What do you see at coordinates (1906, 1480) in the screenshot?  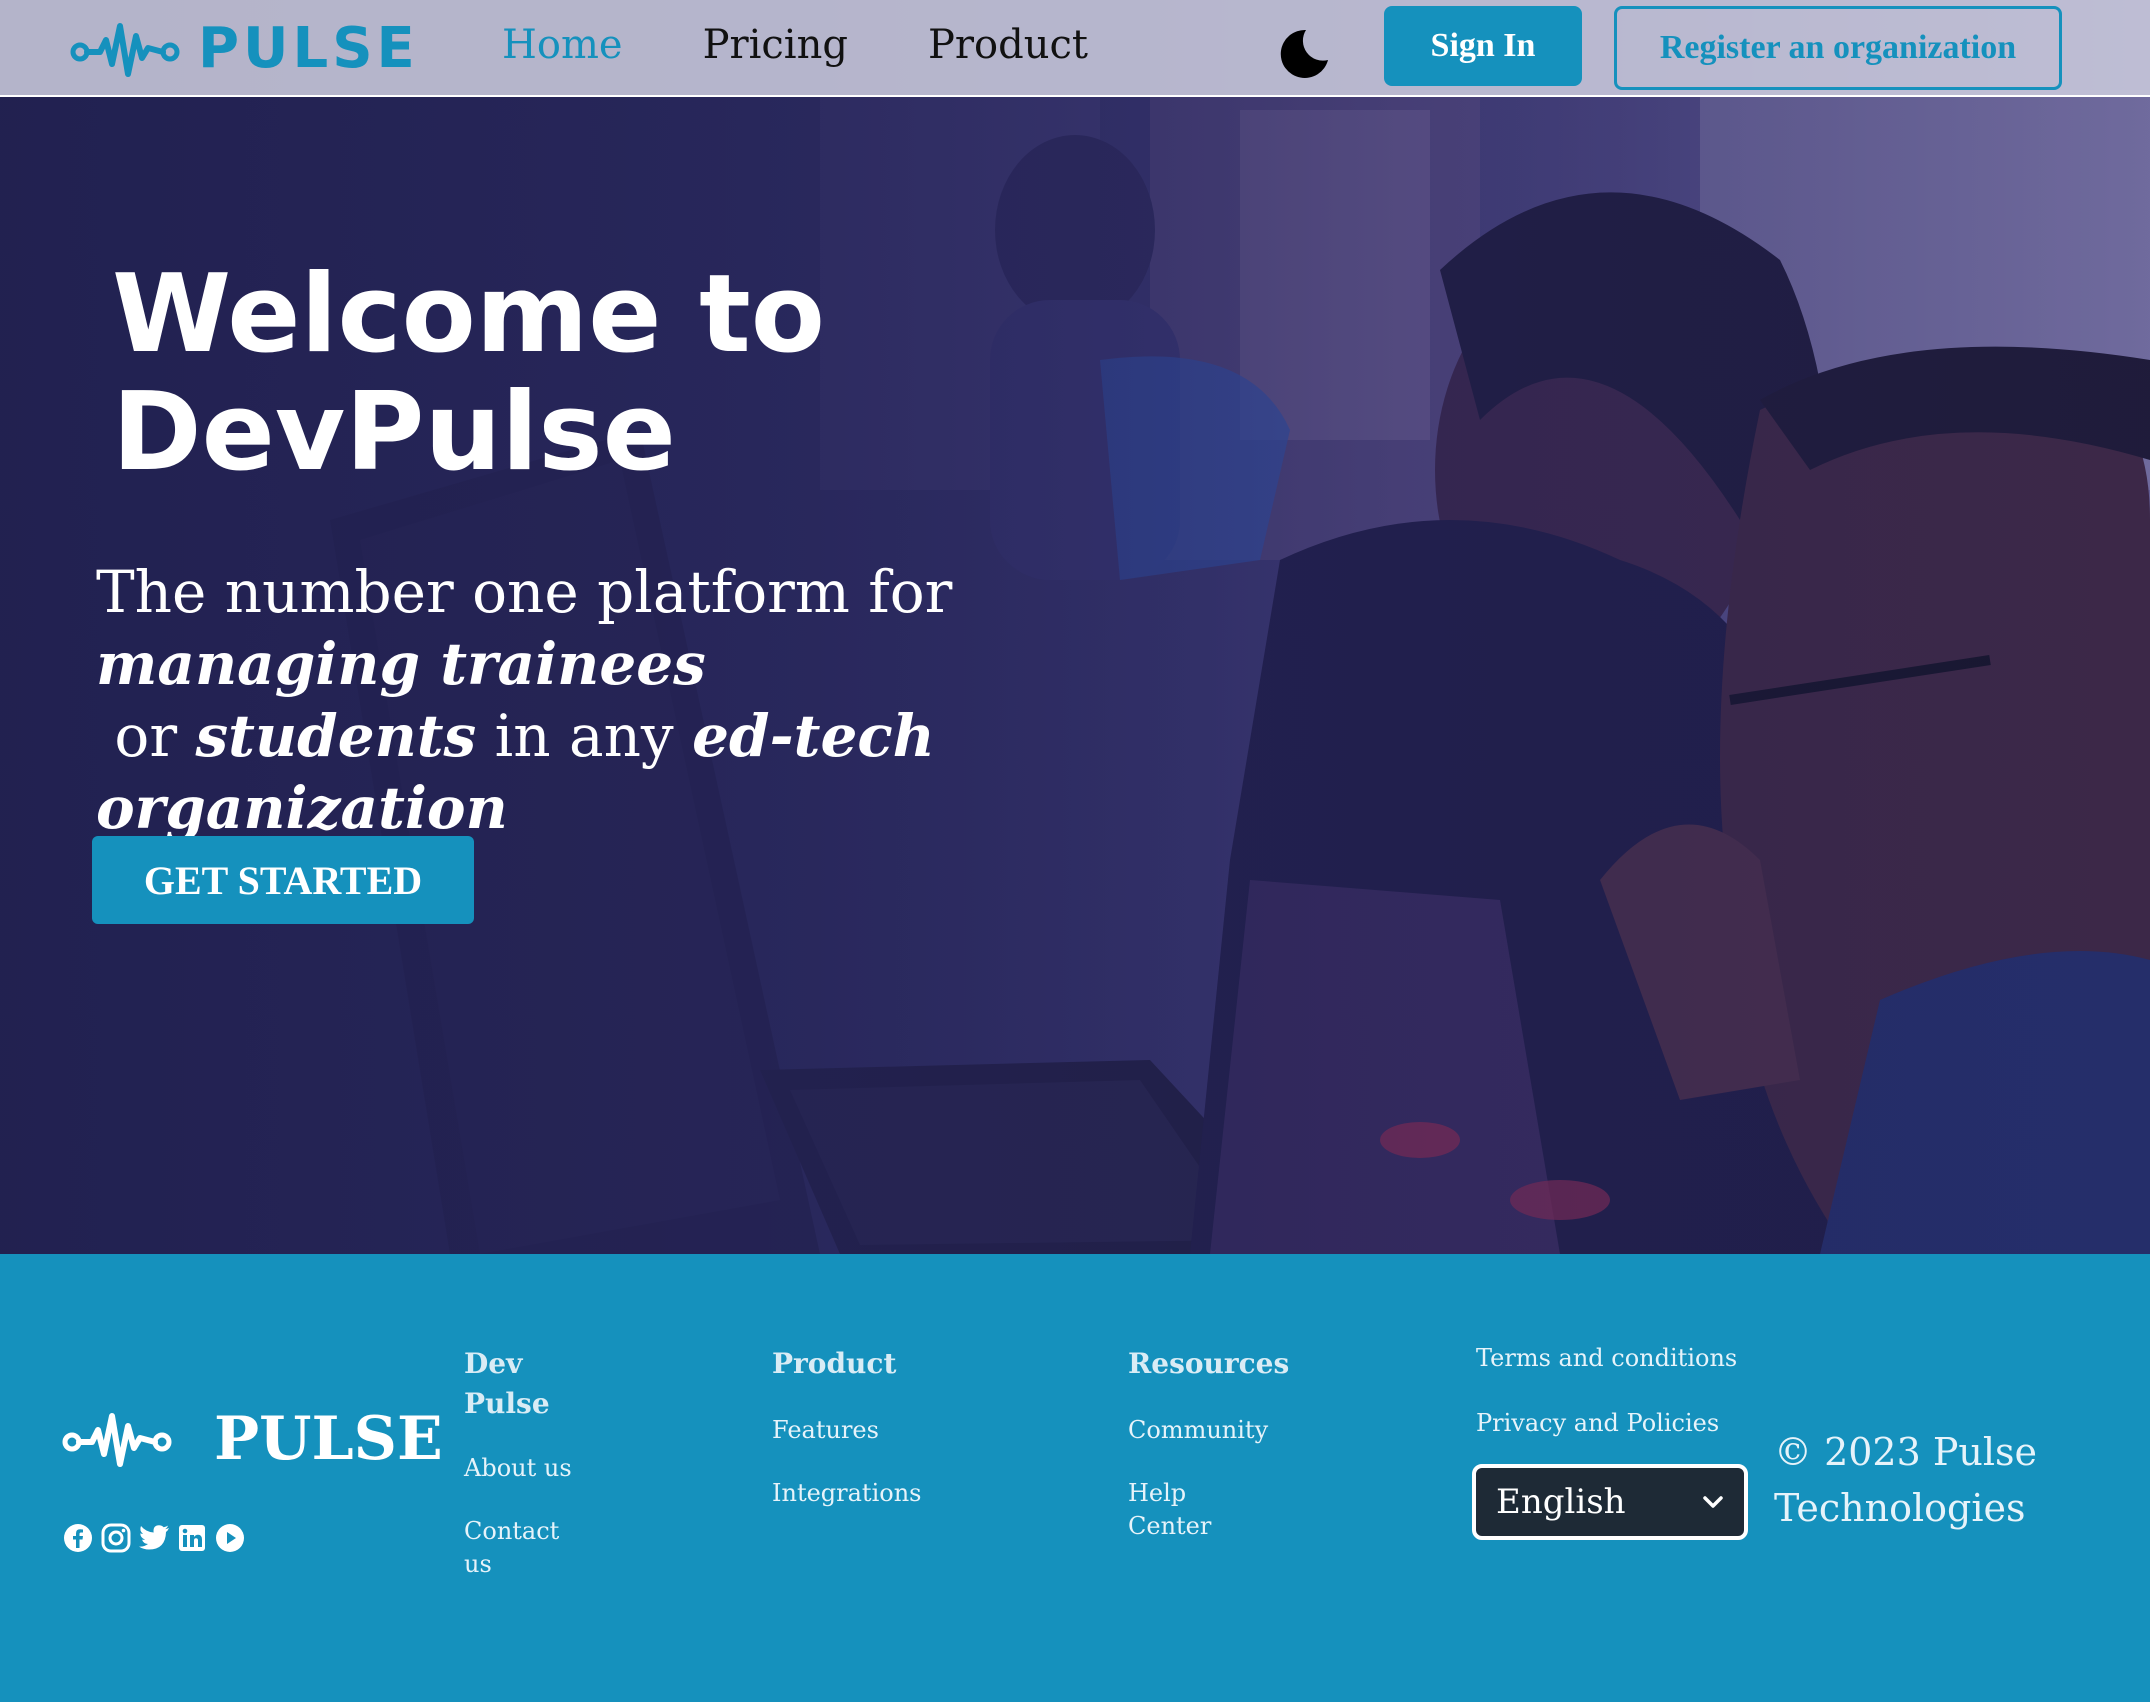 I see `copyright-text: © 2023 Pulse Technologies` at bounding box center [1906, 1480].